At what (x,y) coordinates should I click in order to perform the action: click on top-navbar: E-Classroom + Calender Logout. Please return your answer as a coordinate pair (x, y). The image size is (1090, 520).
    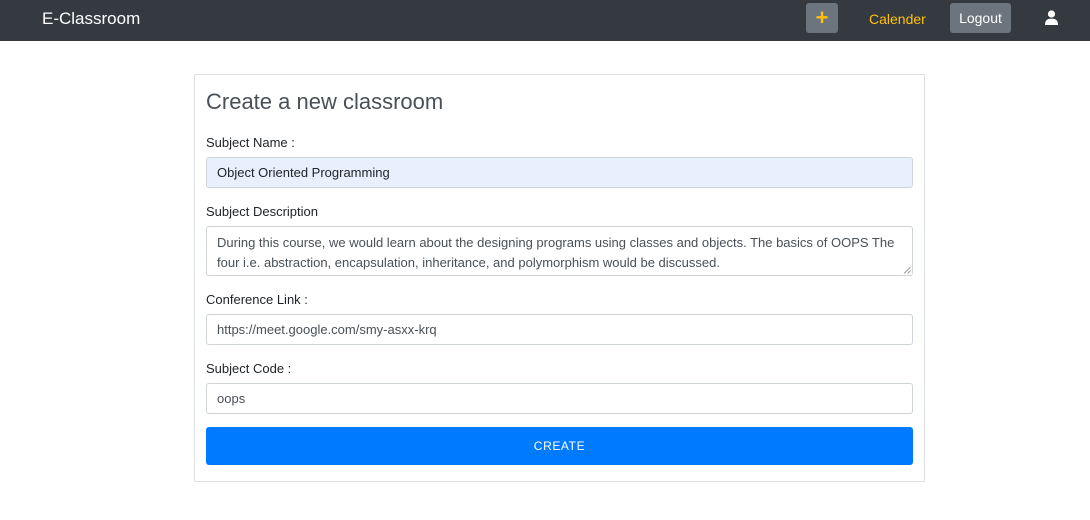
    Looking at the image, I should click on (545, 20).